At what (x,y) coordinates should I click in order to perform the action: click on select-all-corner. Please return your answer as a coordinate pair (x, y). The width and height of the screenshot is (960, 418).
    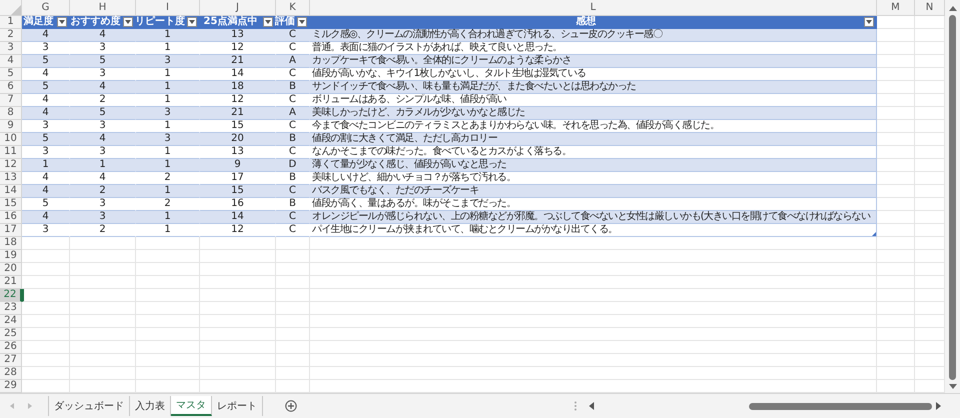
    Looking at the image, I should click on (11, 8).